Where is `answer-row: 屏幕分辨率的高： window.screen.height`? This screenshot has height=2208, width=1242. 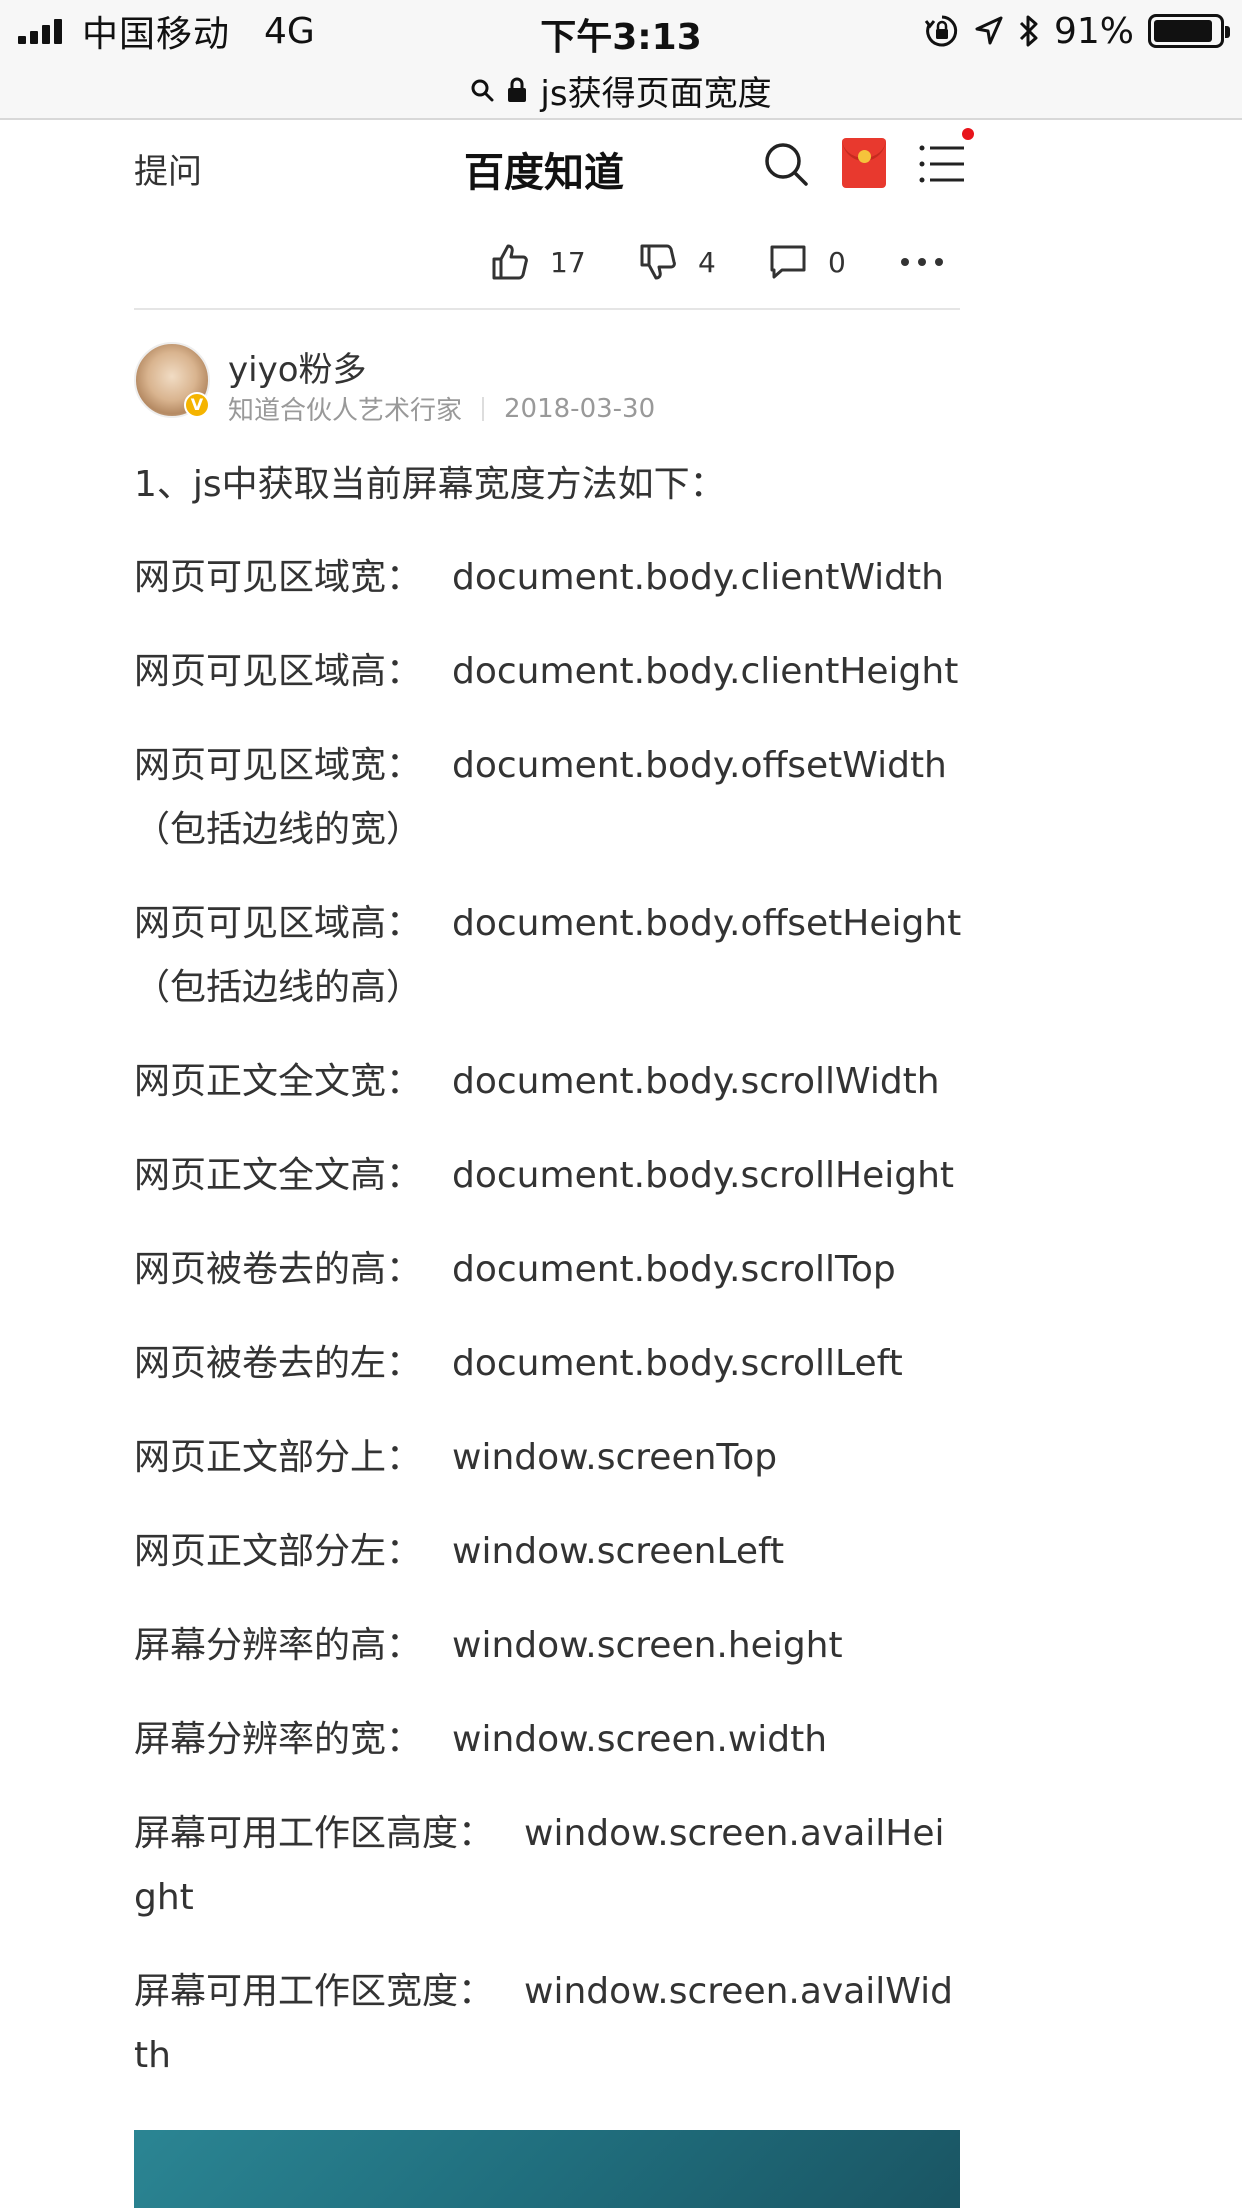
answer-row: 屏幕分辨率的高： window.screen.height is located at coordinates (550, 1646).